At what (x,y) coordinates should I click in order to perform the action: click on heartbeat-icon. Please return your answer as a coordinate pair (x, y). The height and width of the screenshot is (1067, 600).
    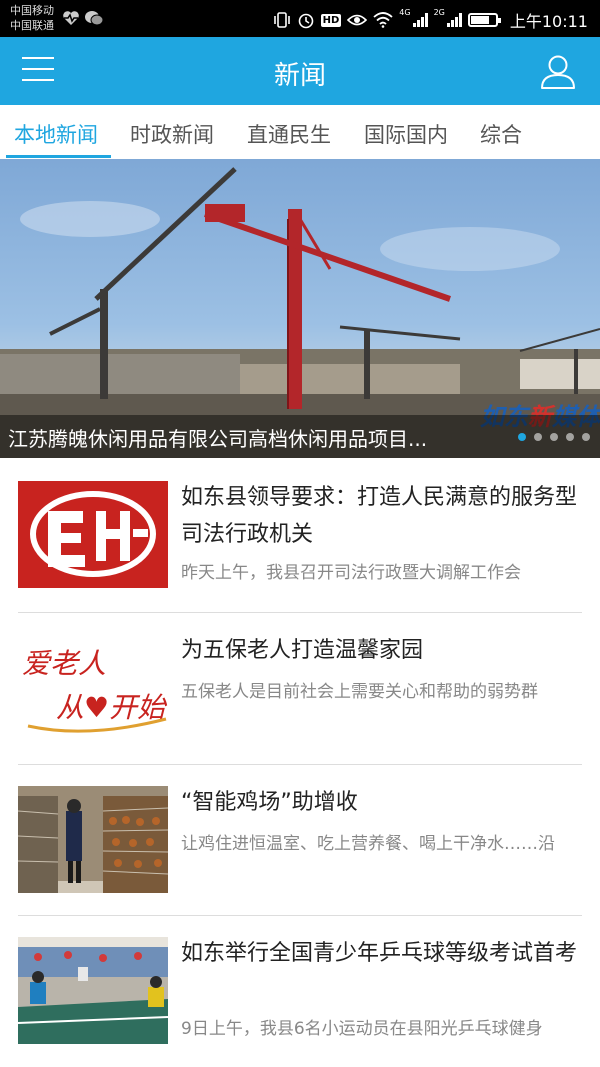
    Looking at the image, I should click on (71, 18).